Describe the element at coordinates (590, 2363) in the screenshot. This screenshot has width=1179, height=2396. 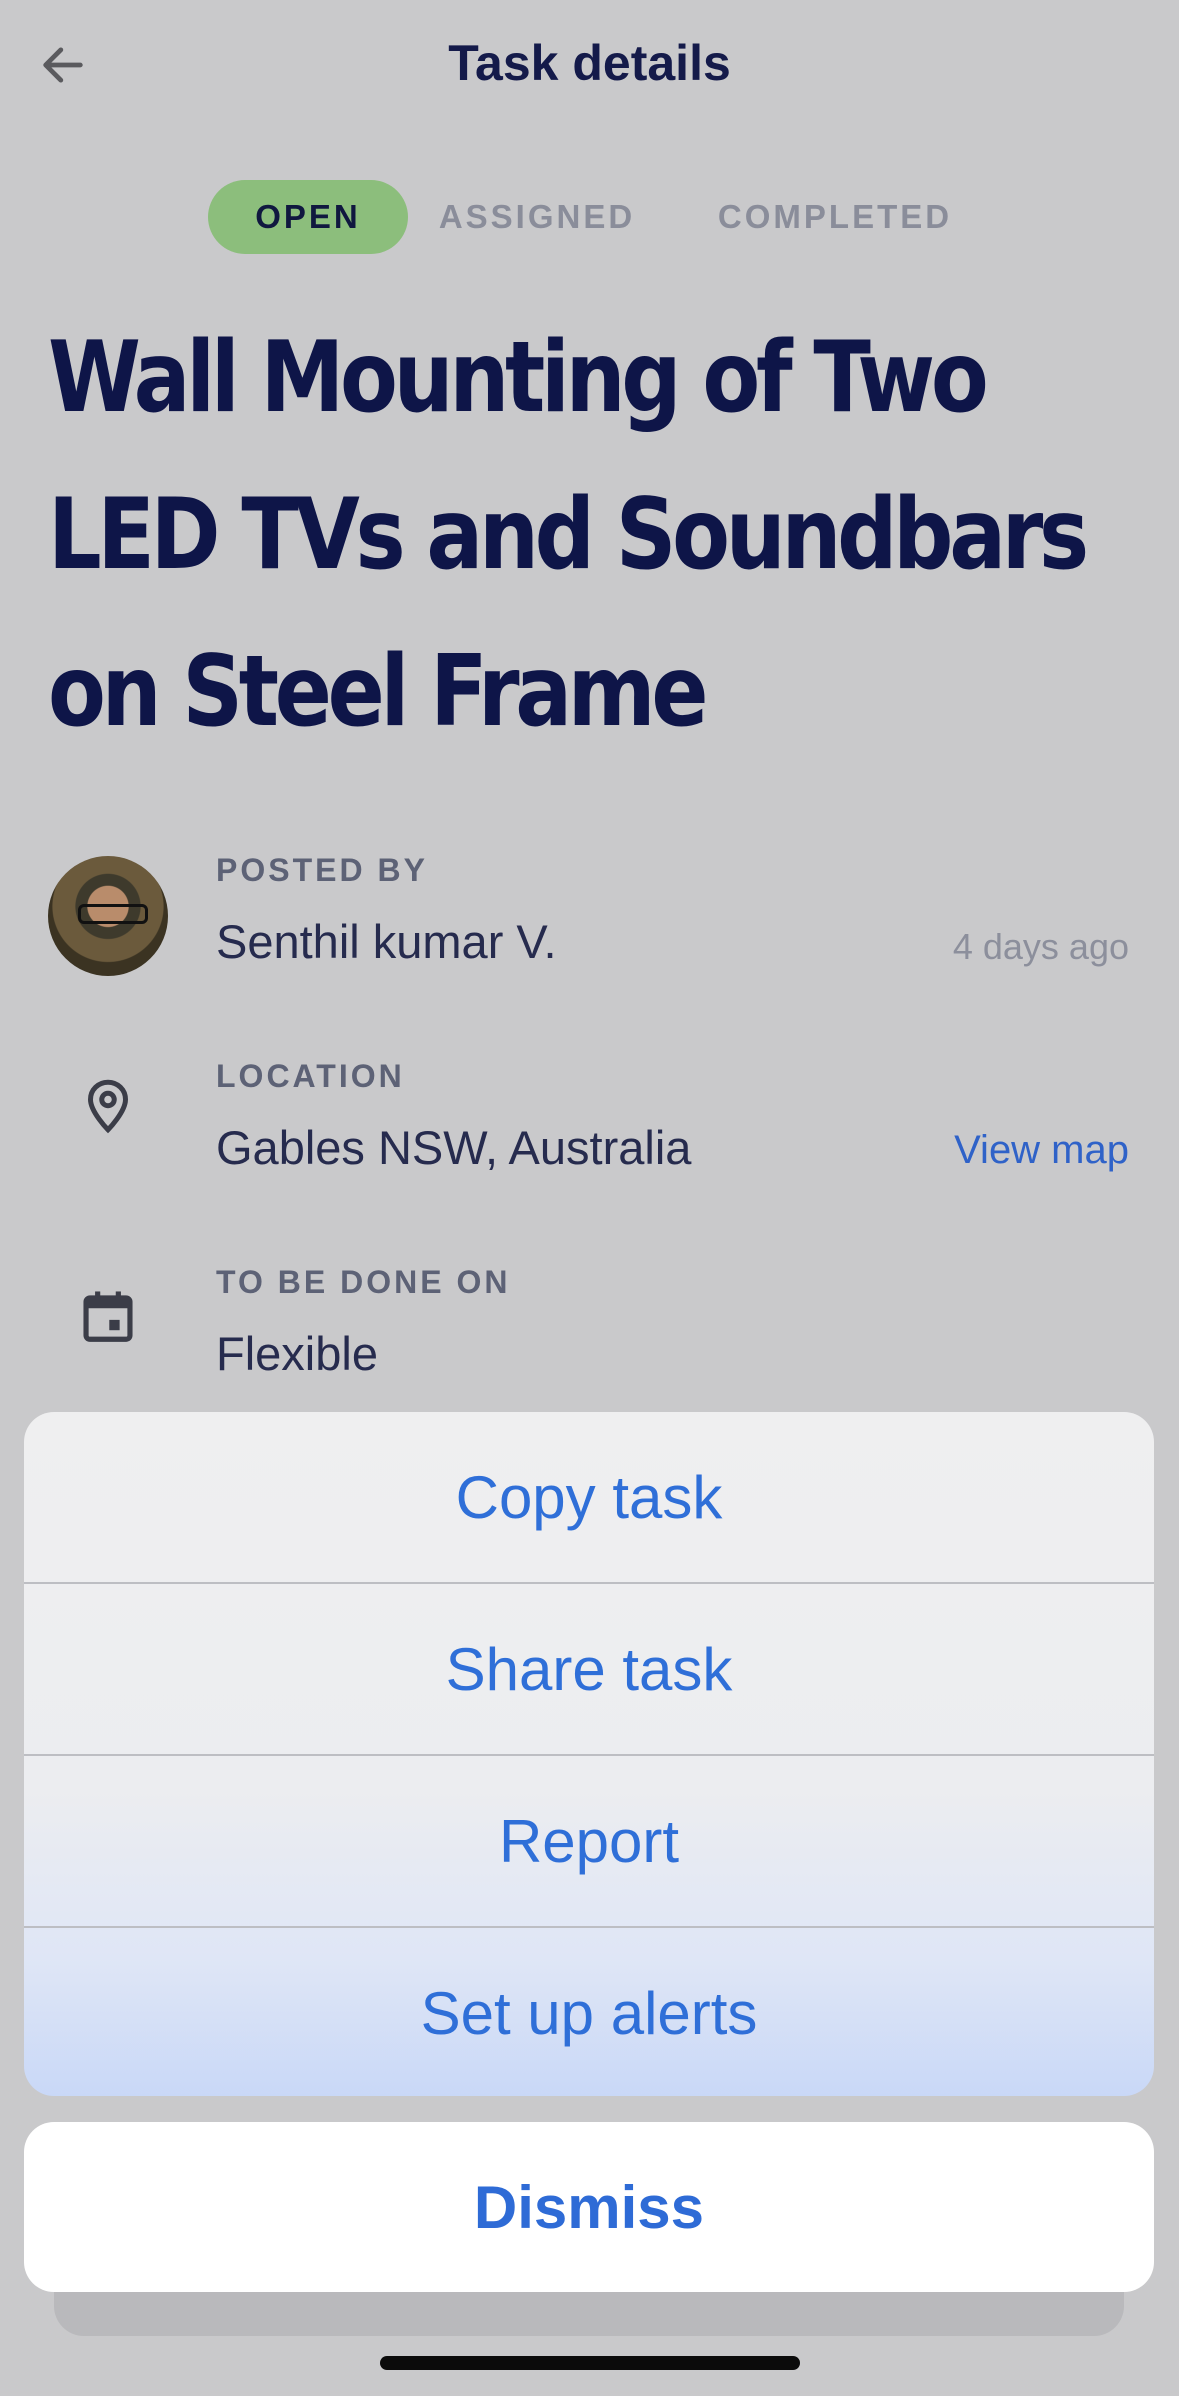
I see `home-indicator` at that location.